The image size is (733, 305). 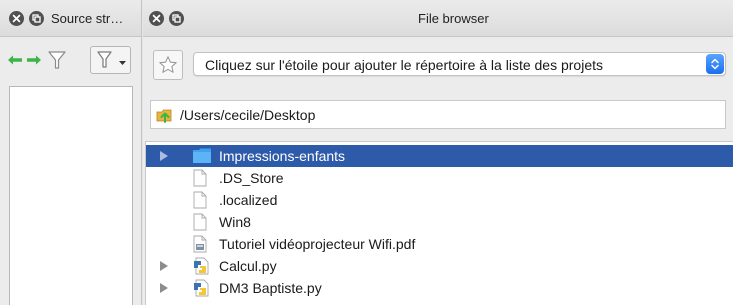 I want to click on file-row: .localized, so click(x=439, y=200).